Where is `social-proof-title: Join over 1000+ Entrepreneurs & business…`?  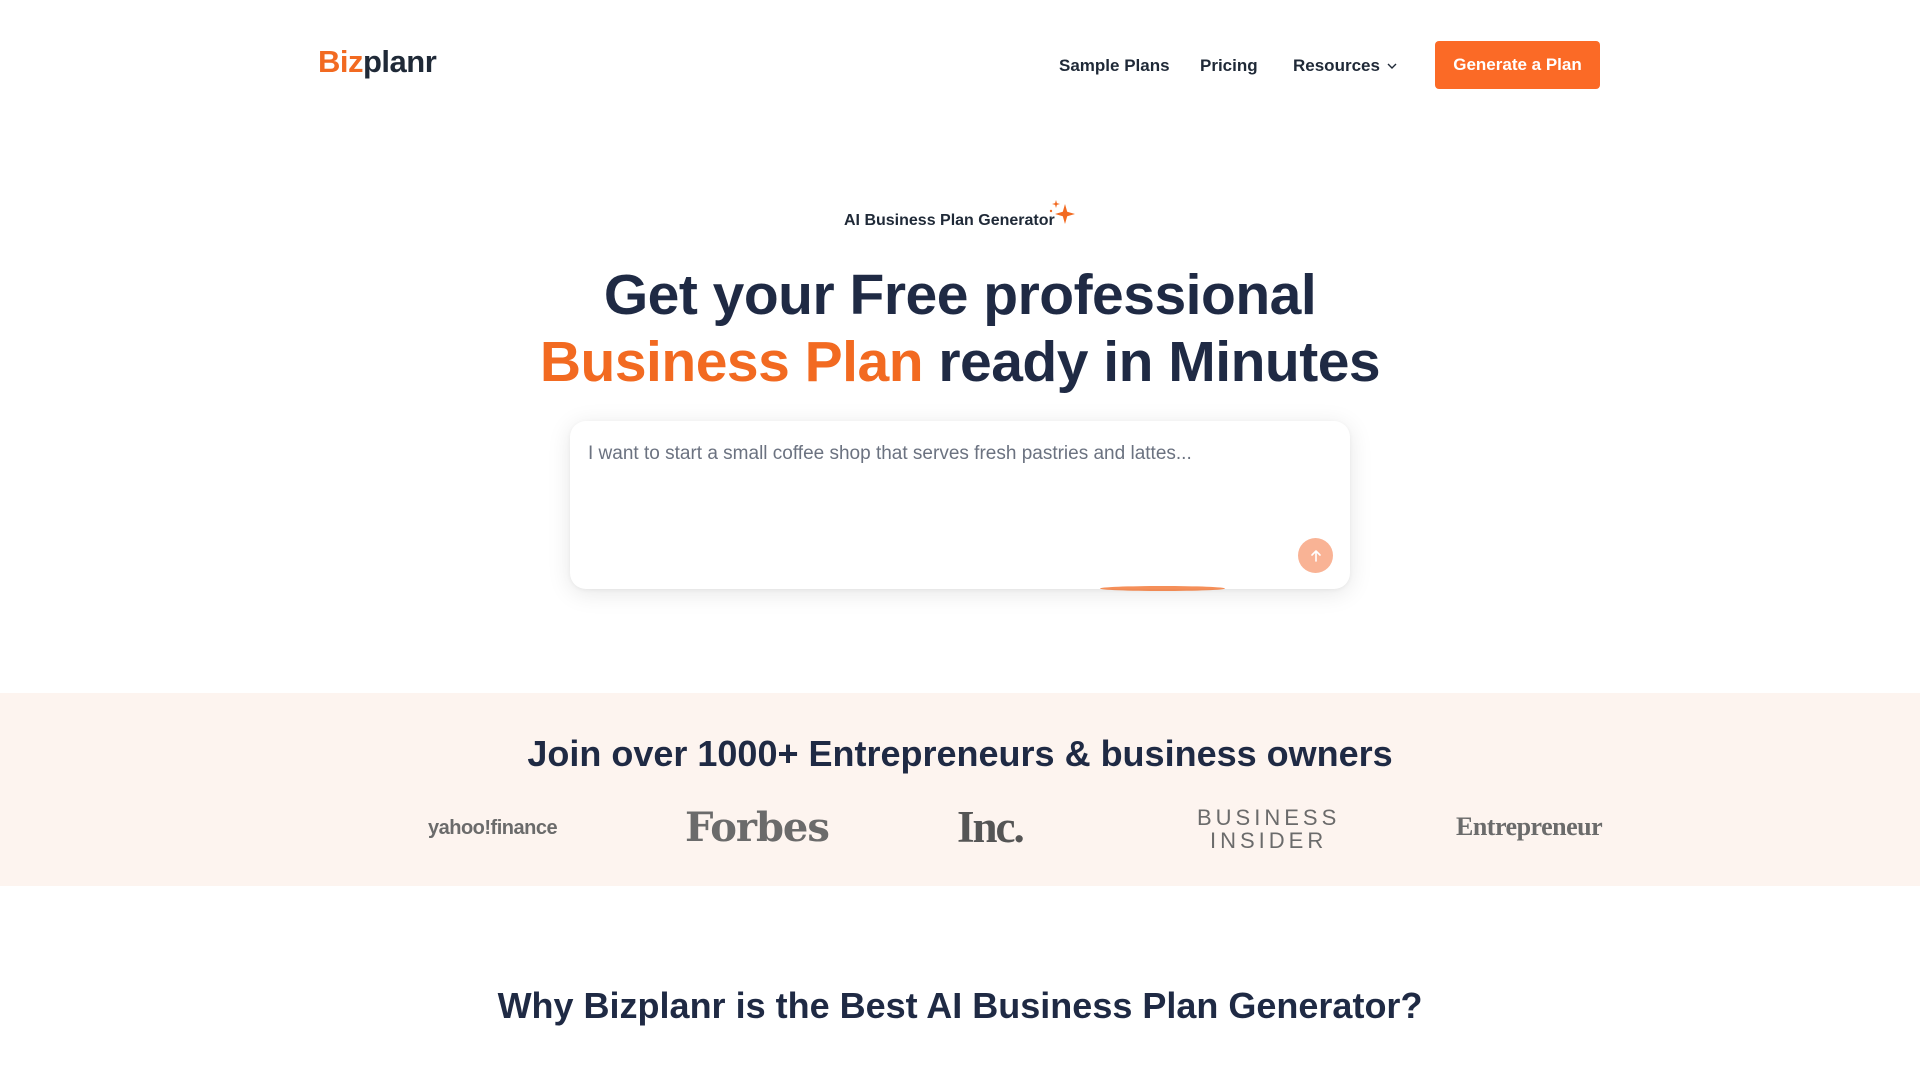
social-proof-title: Join over 1000+ Entrepreneurs & business… is located at coordinates (960, 753).